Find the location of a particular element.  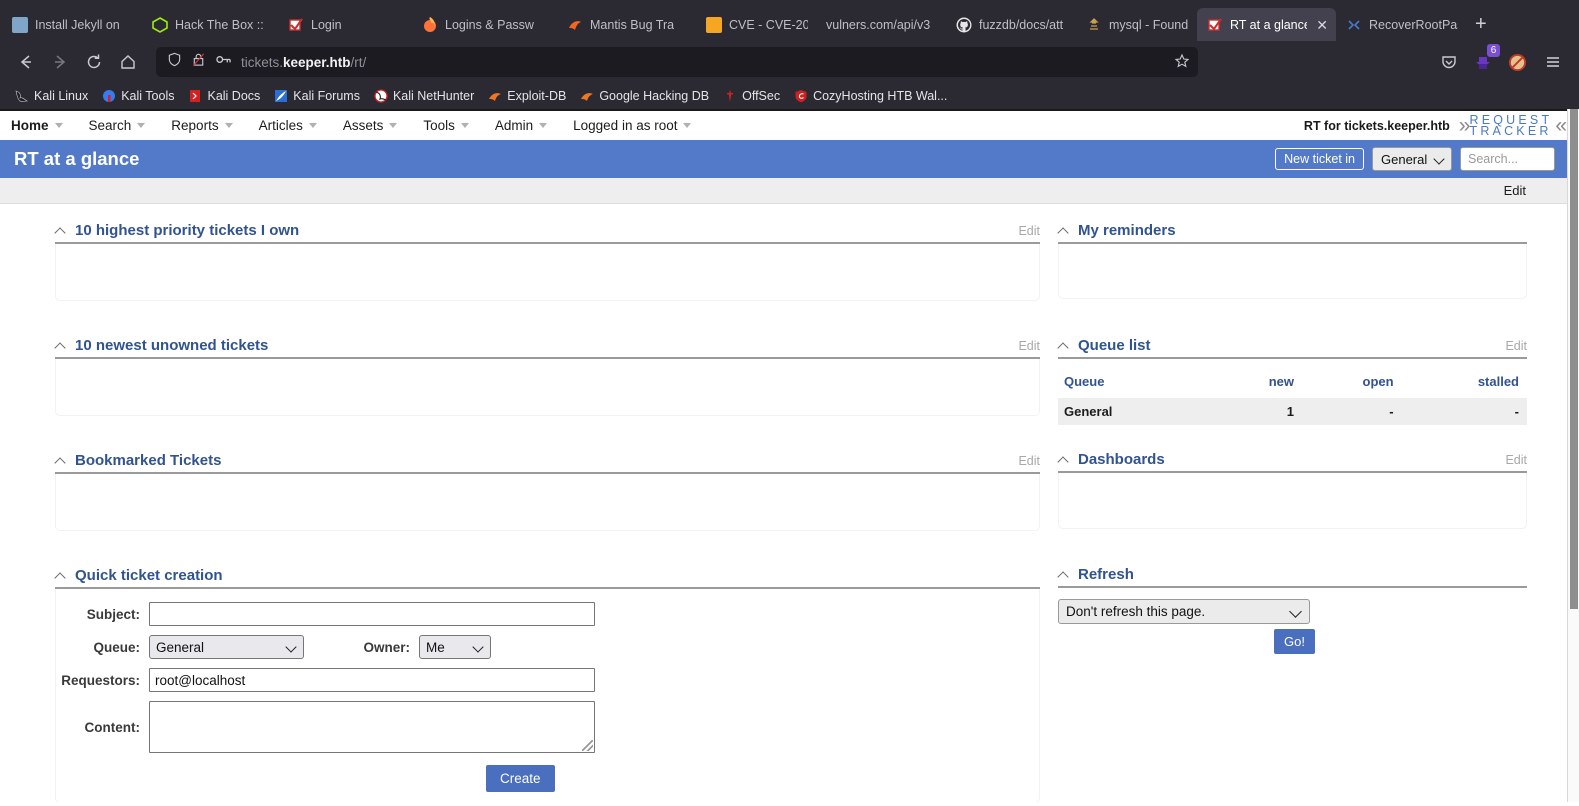

browser-tab: fuzzdb/docs/att is located at coordinates (1011, 24).